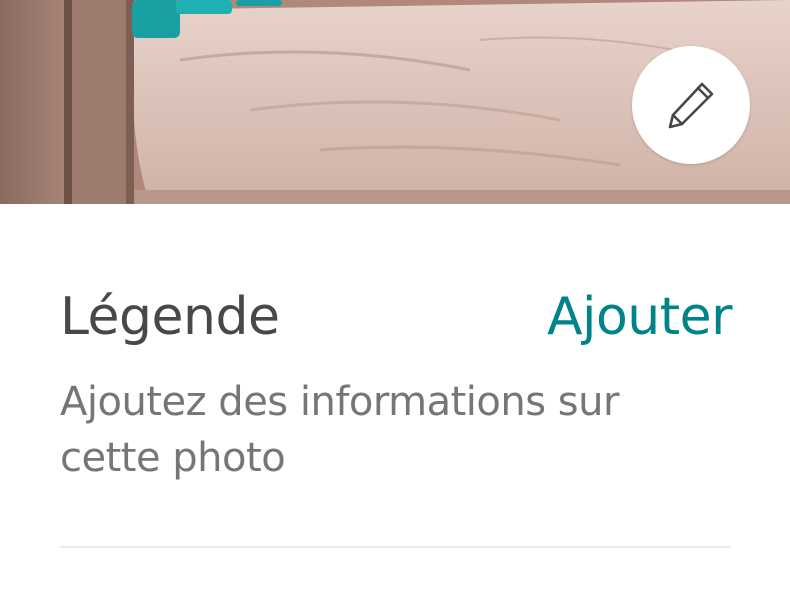  I want to click on add-caption-button: Ajouter, so click(640, 317).